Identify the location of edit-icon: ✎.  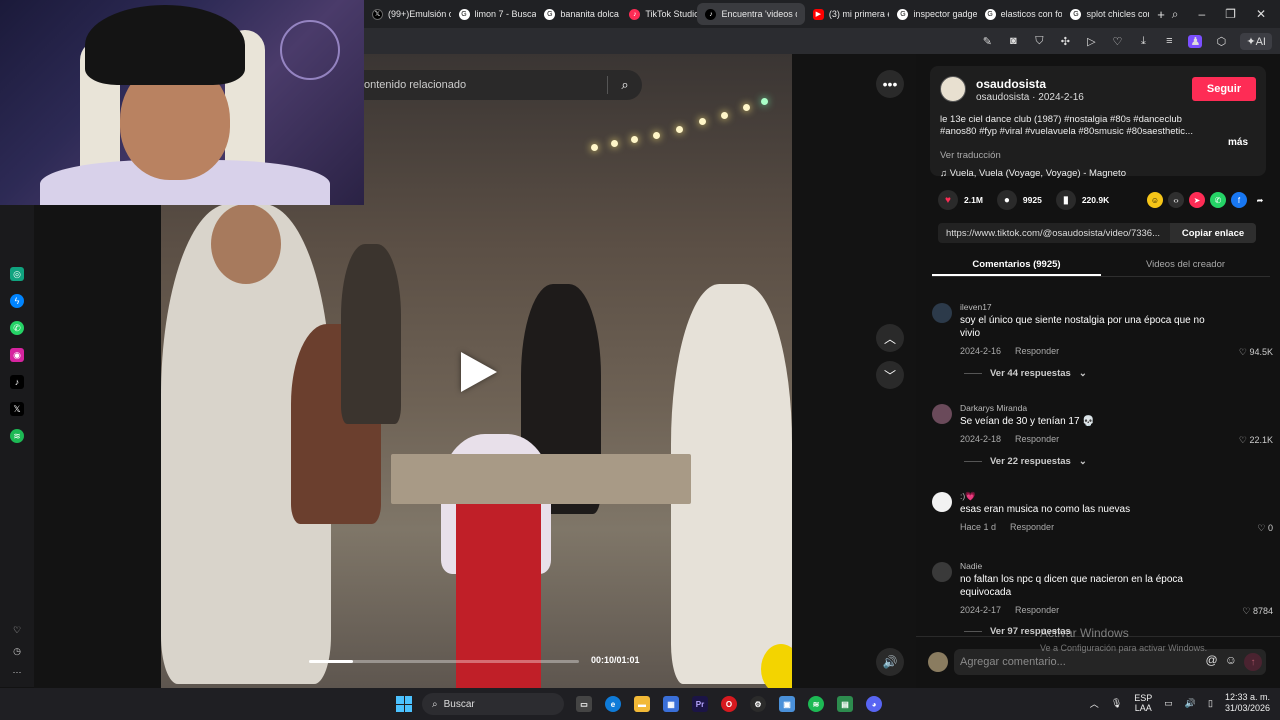
(987, 41).